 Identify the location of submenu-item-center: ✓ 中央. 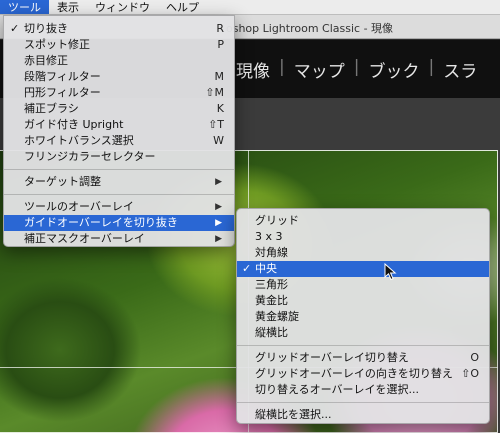
(363, 269).